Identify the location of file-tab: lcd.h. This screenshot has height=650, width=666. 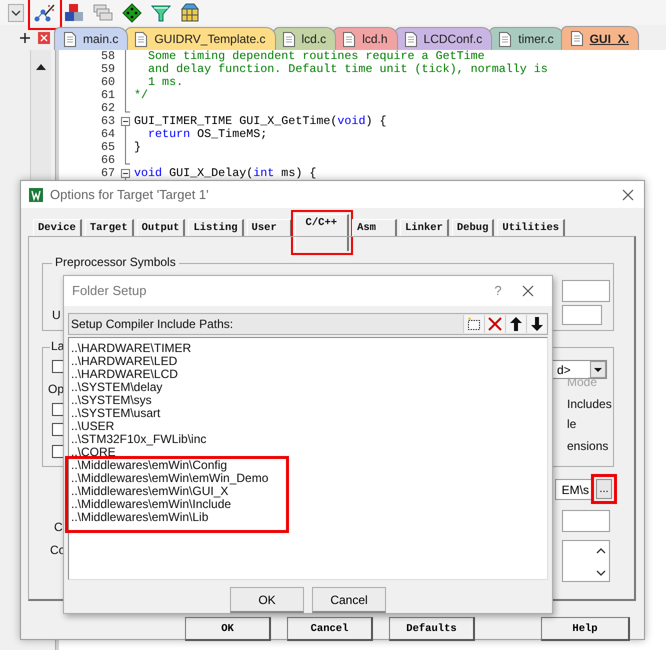
(365, 38).